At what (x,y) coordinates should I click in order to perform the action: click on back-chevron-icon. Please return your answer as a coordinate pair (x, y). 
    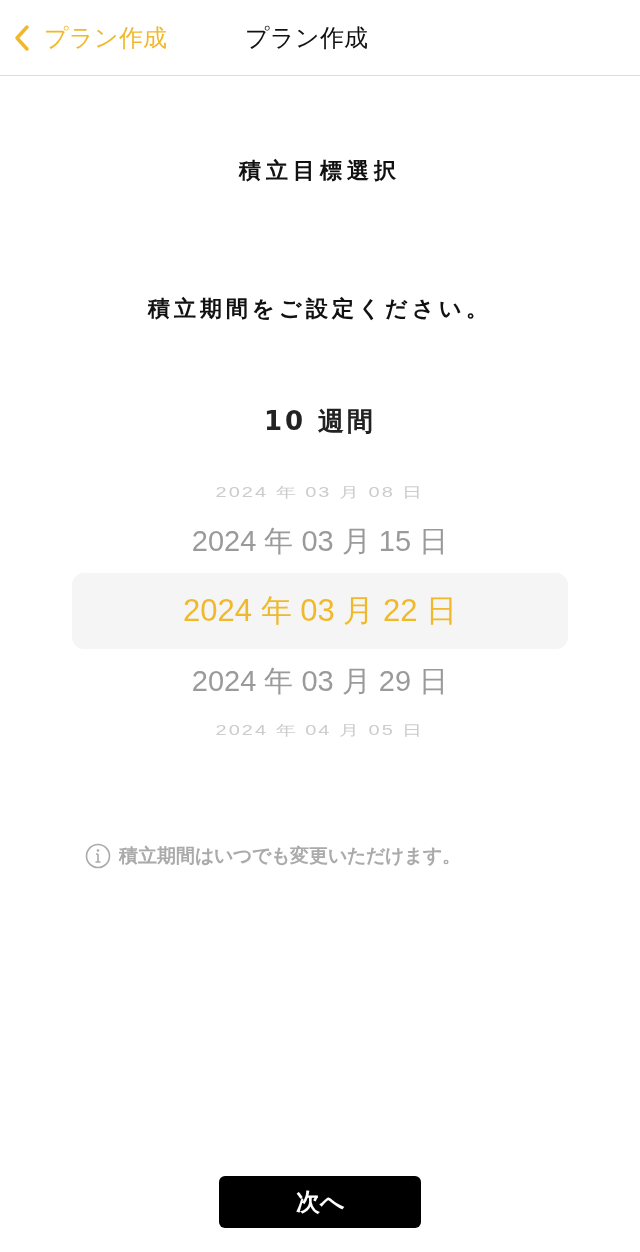
    Looking at the image, I should click on (22, 37).